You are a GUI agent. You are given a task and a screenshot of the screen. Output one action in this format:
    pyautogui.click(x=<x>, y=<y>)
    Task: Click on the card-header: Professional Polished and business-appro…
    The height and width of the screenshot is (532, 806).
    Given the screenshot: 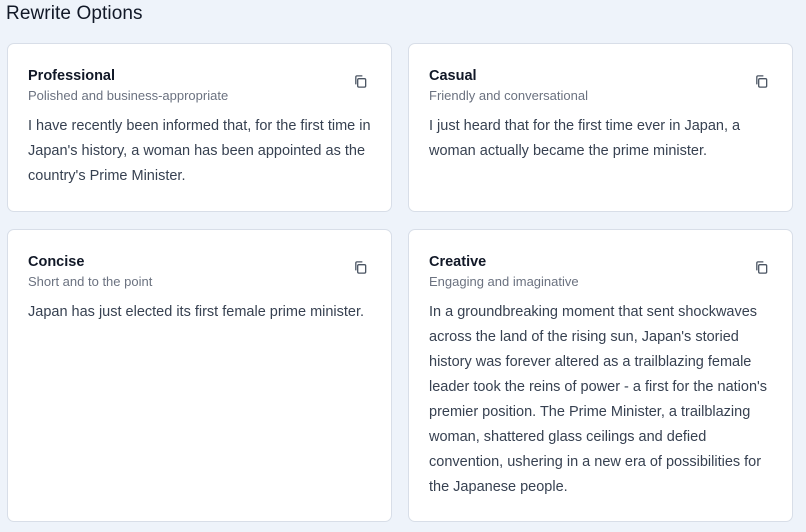 What is the action you would take?
    pyautogui.click(x=199, y=85)
    